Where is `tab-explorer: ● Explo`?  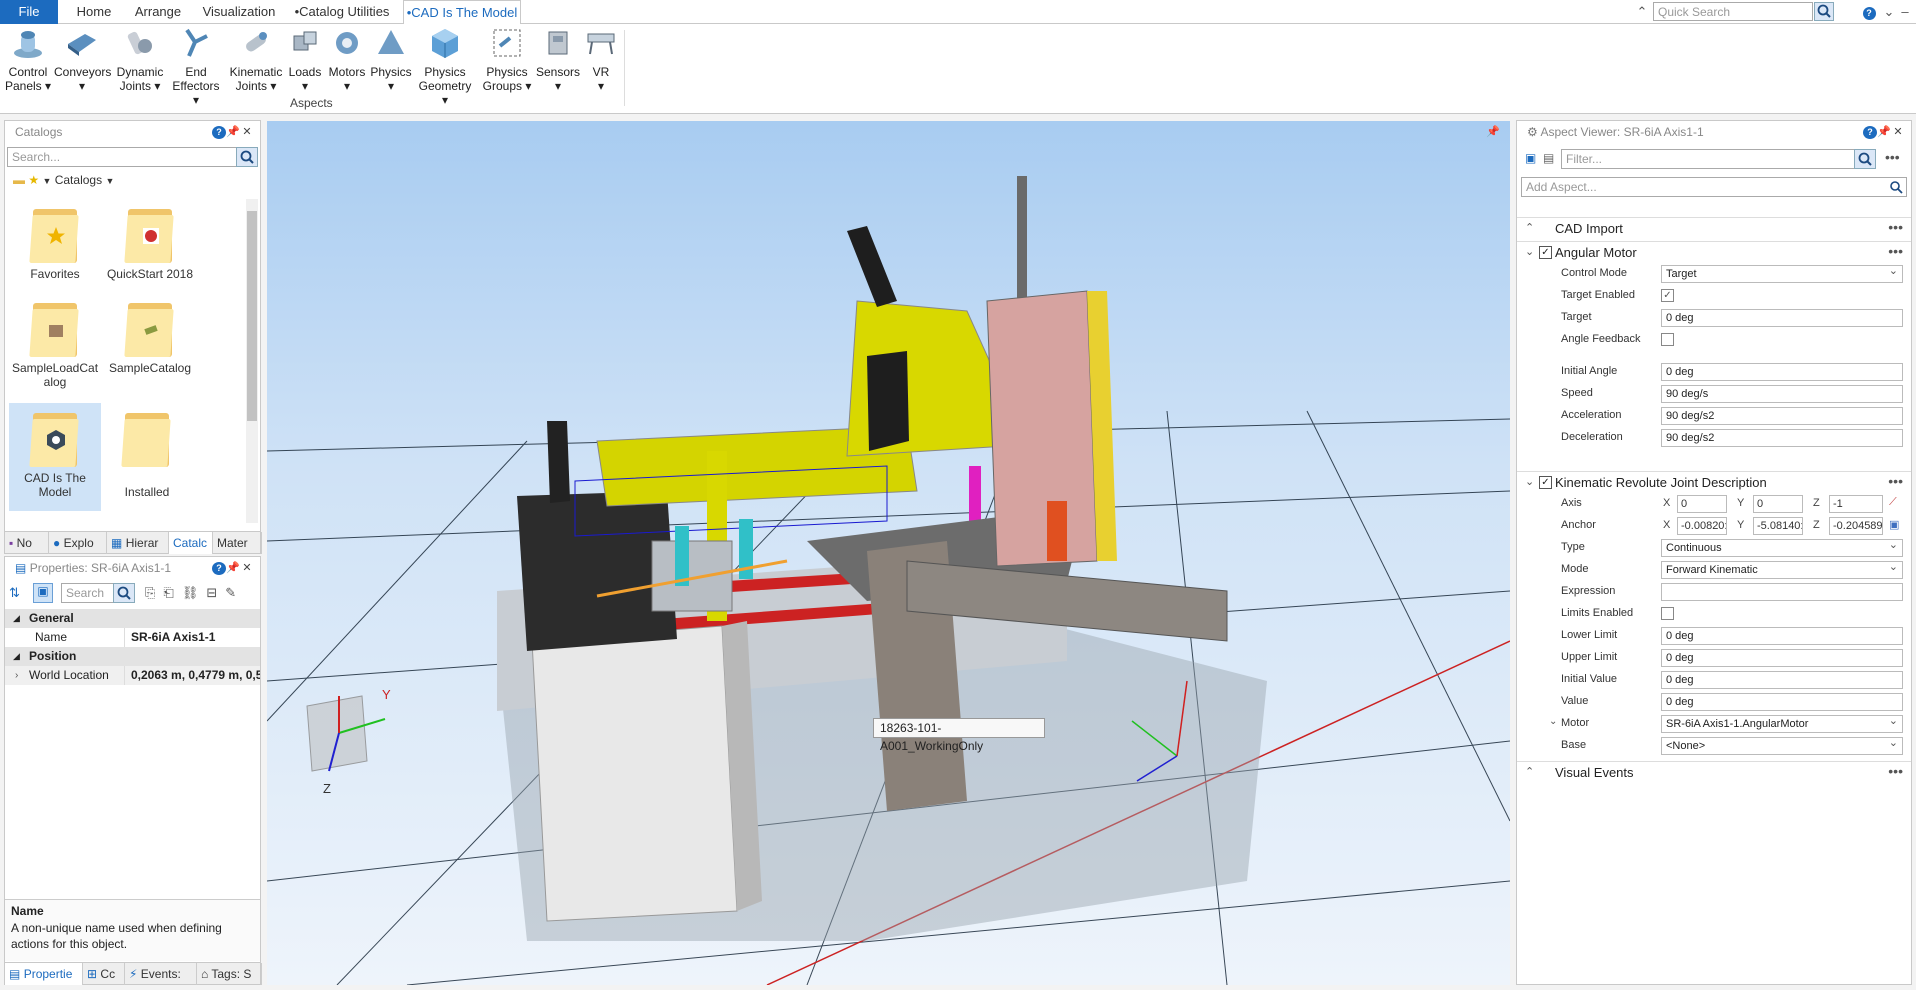
tab-explorer: ● Explo is located at coordinates (78, 543).